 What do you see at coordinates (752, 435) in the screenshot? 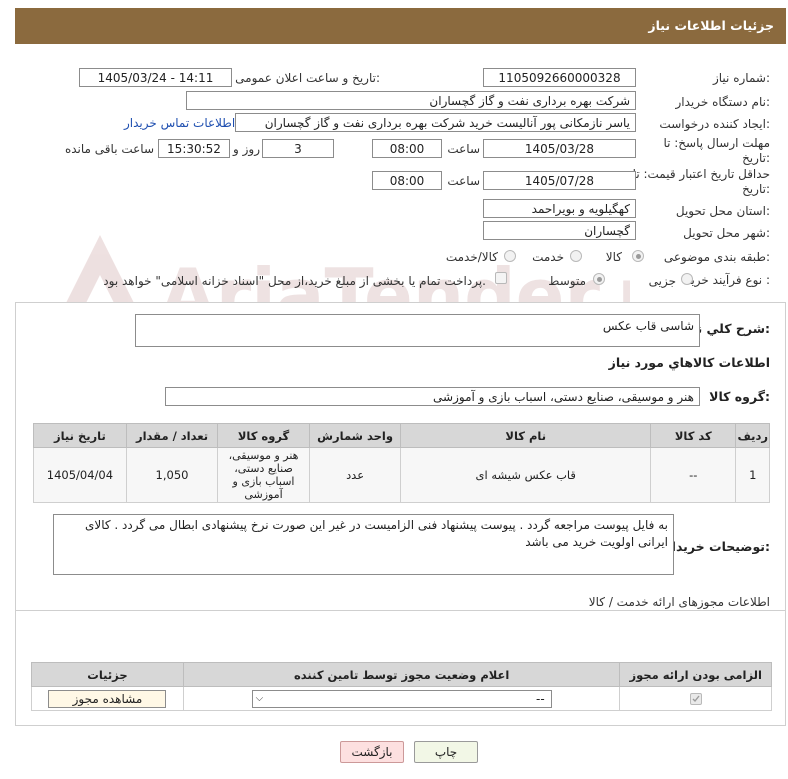
I see `col-row: ردیف` at bounding box center [752, 435].